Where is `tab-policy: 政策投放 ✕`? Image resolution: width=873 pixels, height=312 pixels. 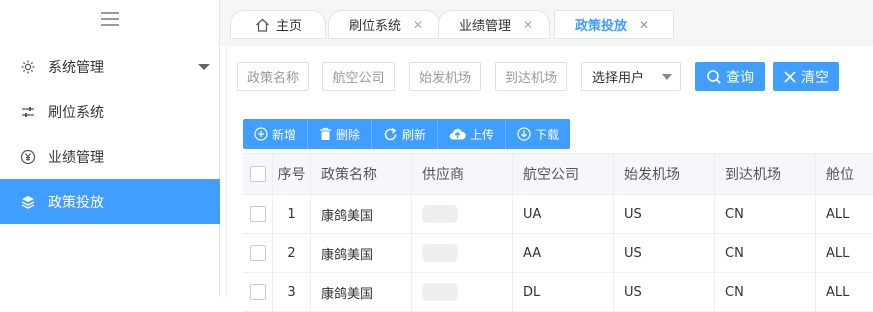
tab-policy: 政策投放 ✕ is located at coordinates (614, 24).